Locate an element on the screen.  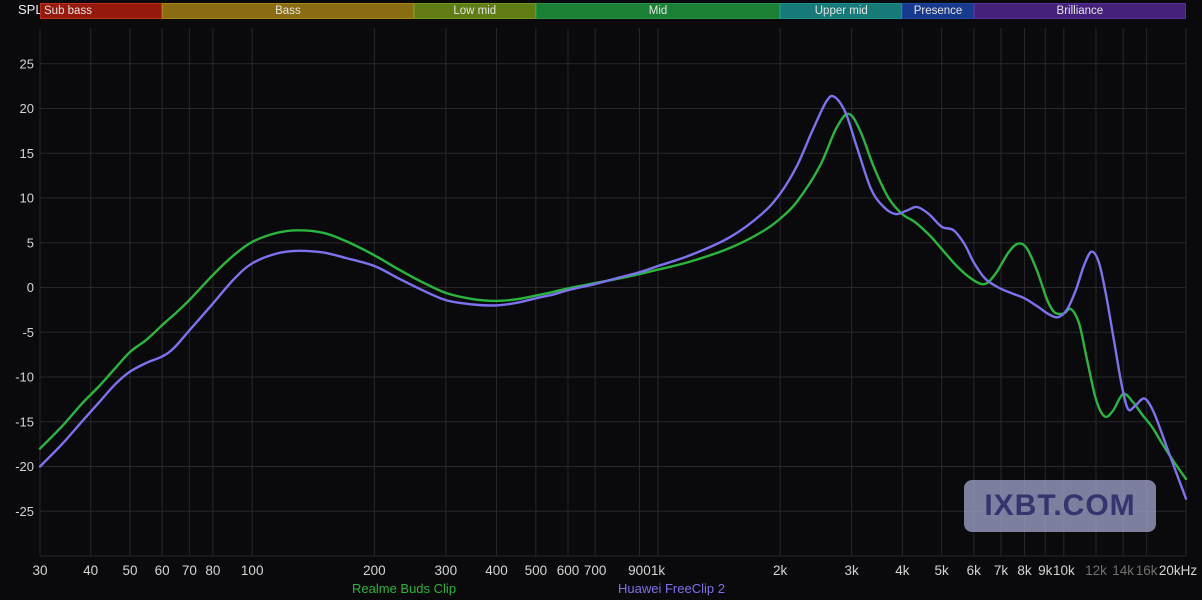
x-tick-label: 14k is located at coordinates (1123, 570).